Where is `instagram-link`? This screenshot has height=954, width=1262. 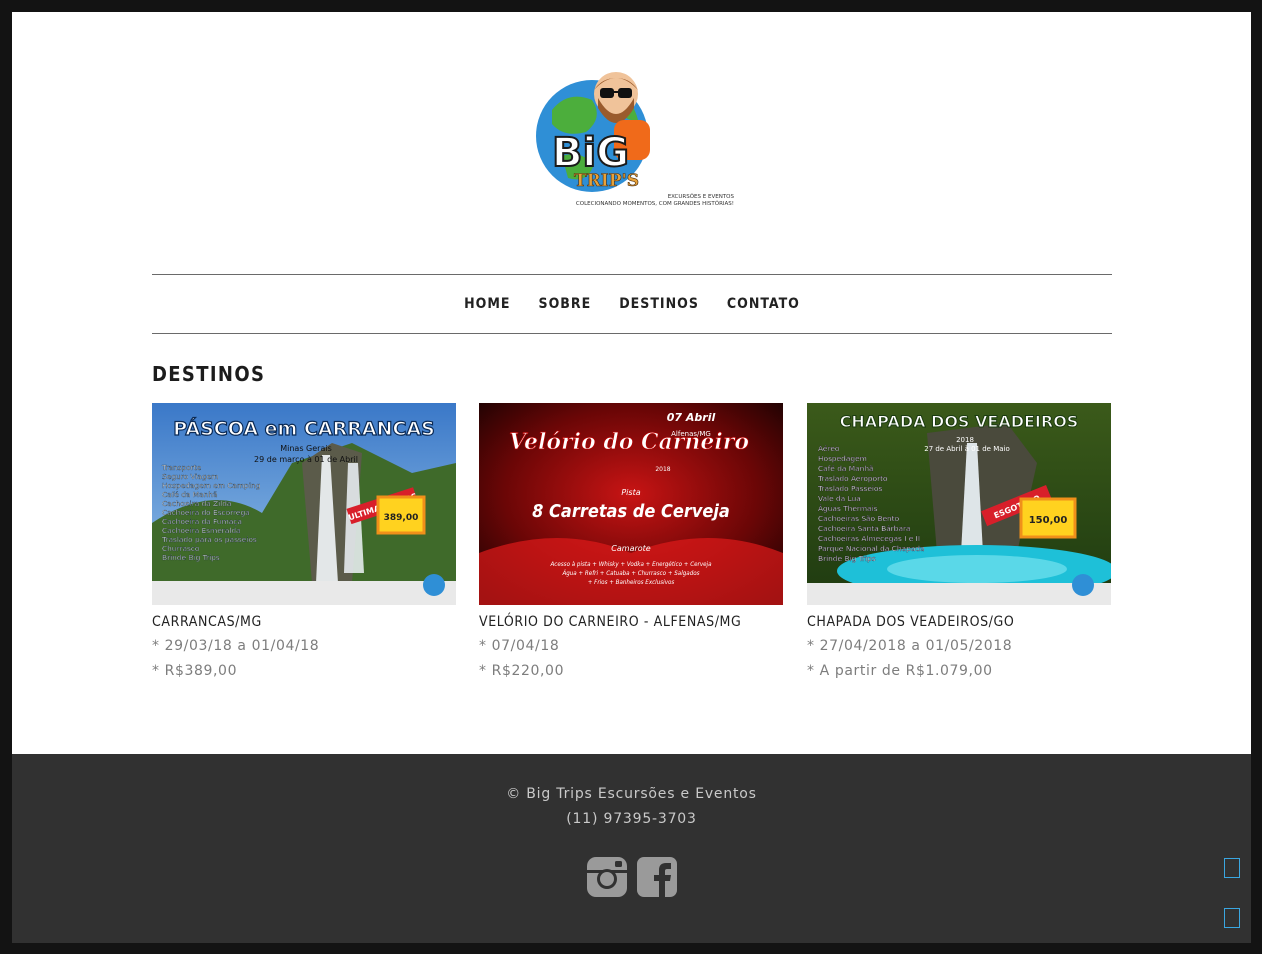 instagram-link is located at coordinates (607, 877).